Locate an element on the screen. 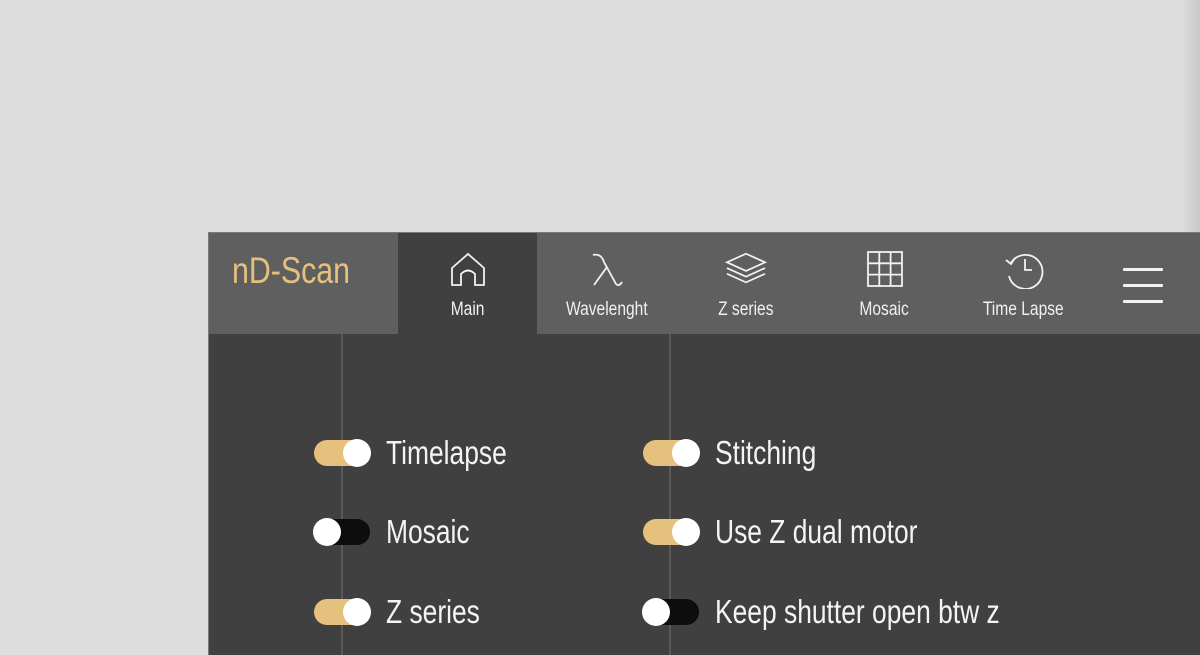  lambda-icon is located at coordinates (607, 269).